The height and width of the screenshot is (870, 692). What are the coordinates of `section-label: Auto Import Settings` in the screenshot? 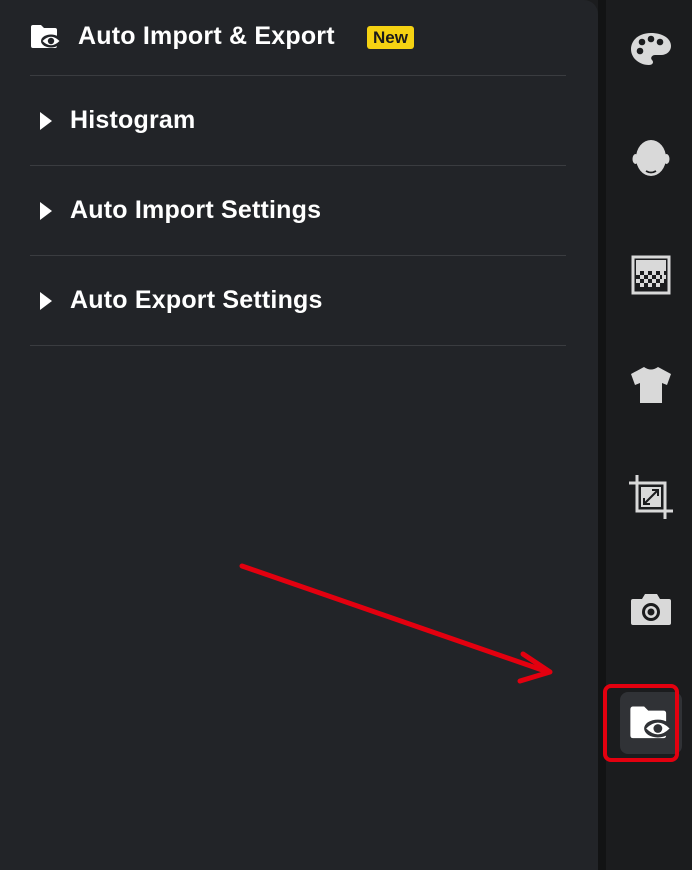 It's located at (196, 210).